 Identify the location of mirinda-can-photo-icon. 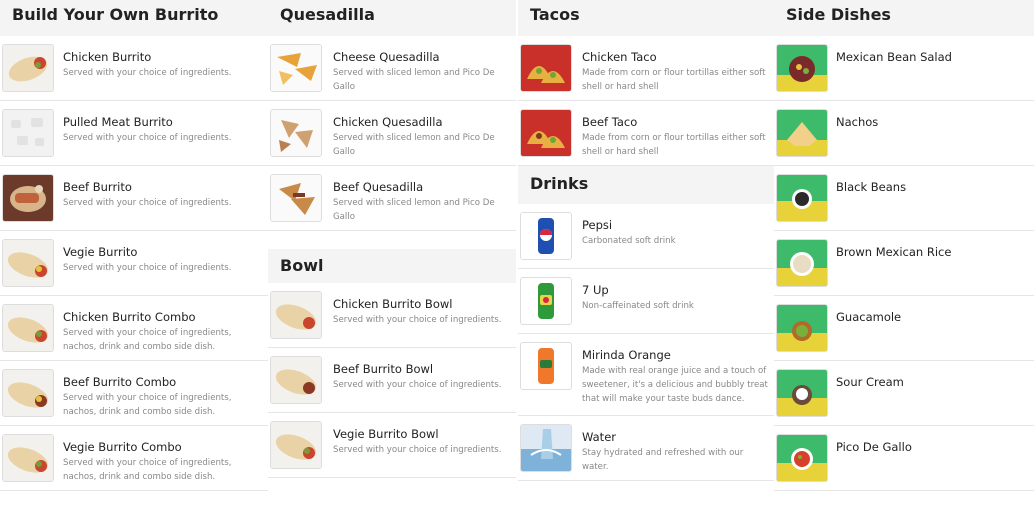
(546, 366).